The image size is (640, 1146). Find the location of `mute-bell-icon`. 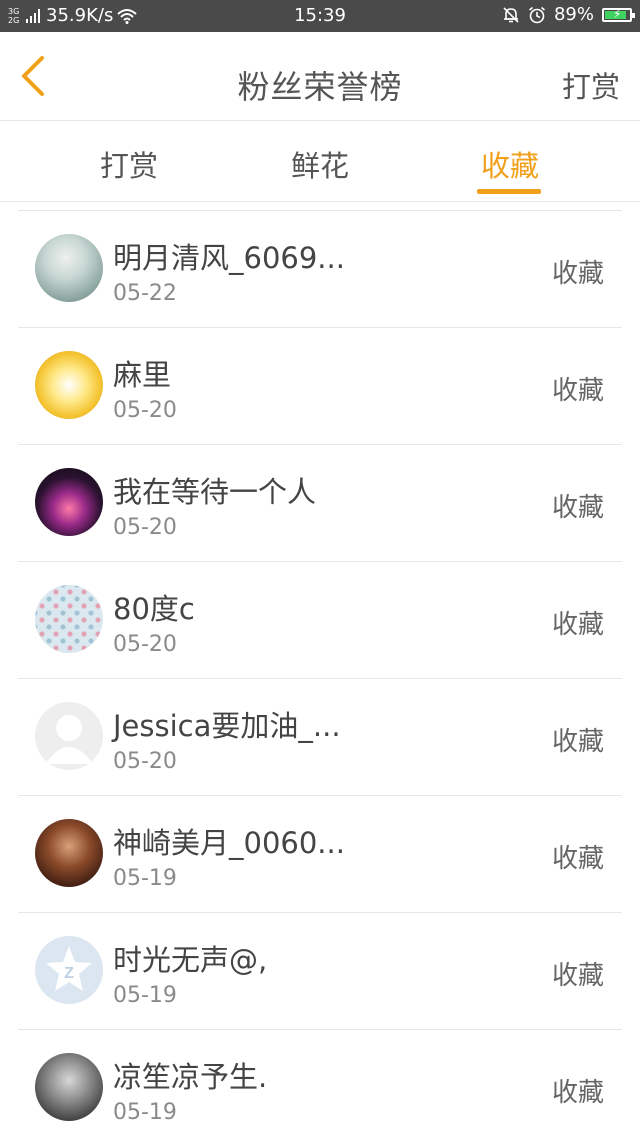

mute-bell-icon is located at coordinates (511, 14).